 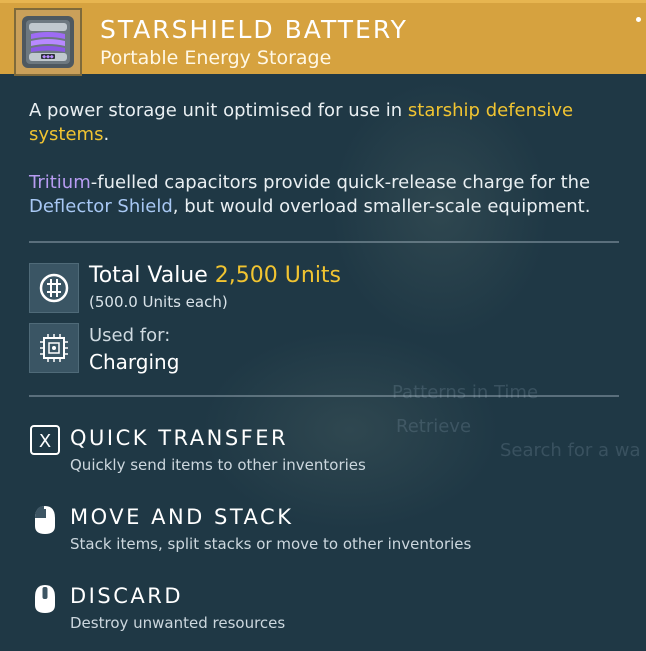 What do you see at coordinates (465, 392) in the screenshot?
I see `background-text: Patterns in Time` at bounding box center [465, 392].